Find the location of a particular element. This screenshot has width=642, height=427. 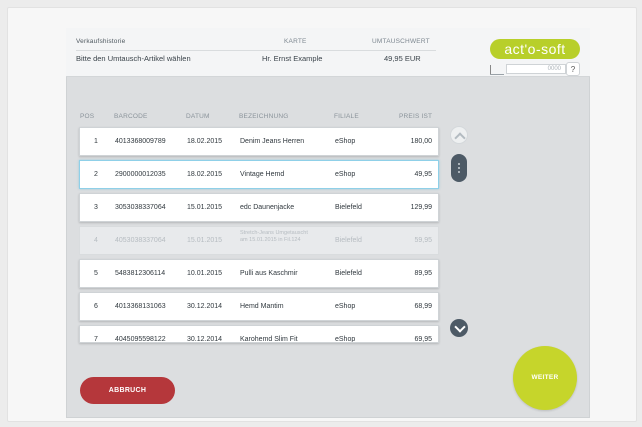

column-header-price: PREIS IST is located at coordinates (416, 116).